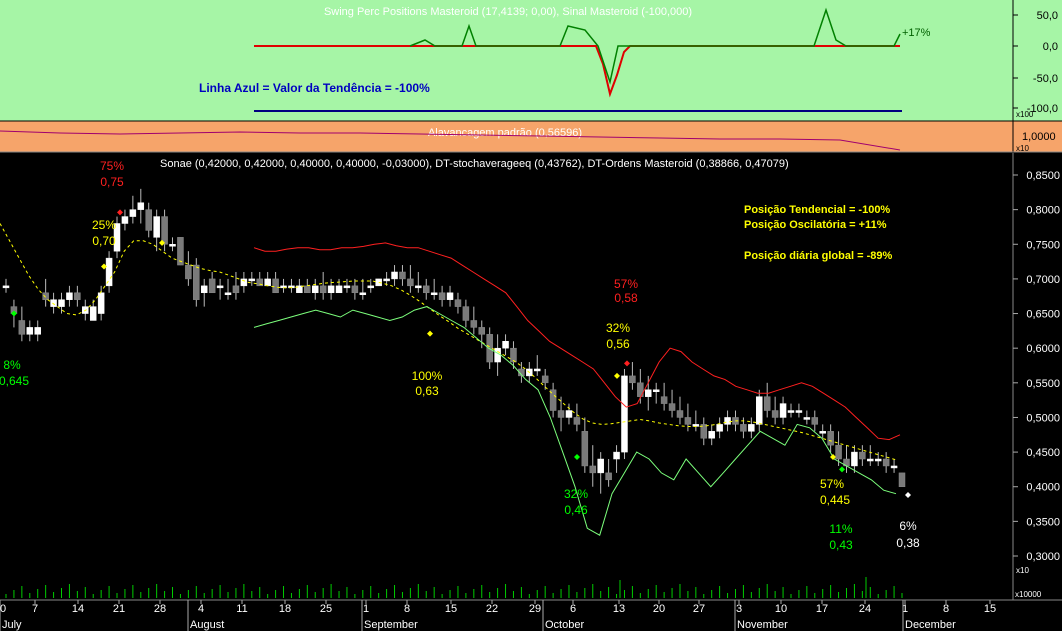 This screenshot has height=631, width=1062. I want to click on x-month-label: December, so click(930, 625).